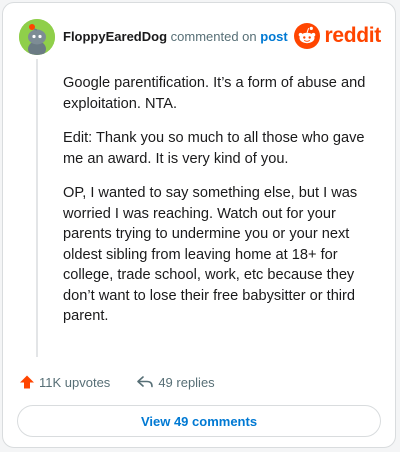 The height and width of the screenshot is (452, 400). I want to click on thread-line, so click(37, 208).